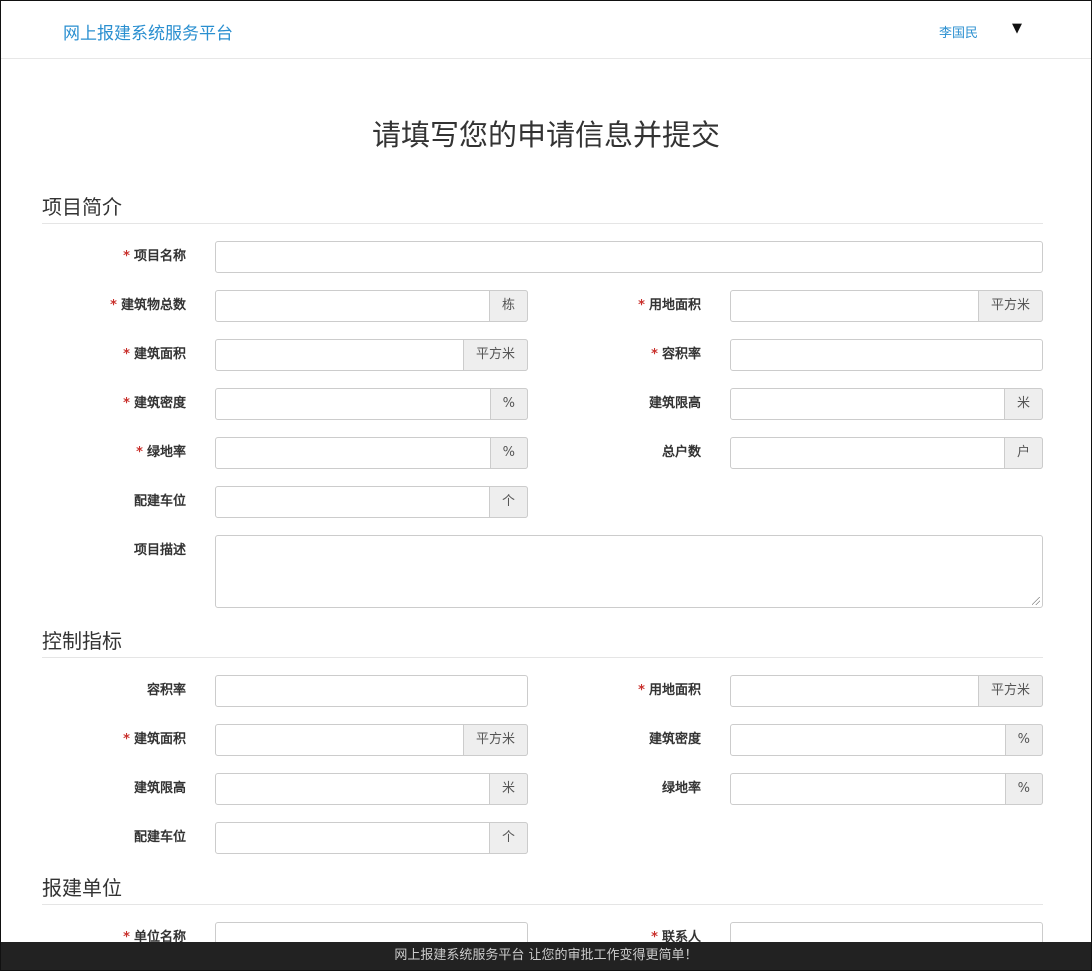  Describe the element at coordinates (159, 837) in the screenshot. I see `label-control-parking: 配建车位` at that location.